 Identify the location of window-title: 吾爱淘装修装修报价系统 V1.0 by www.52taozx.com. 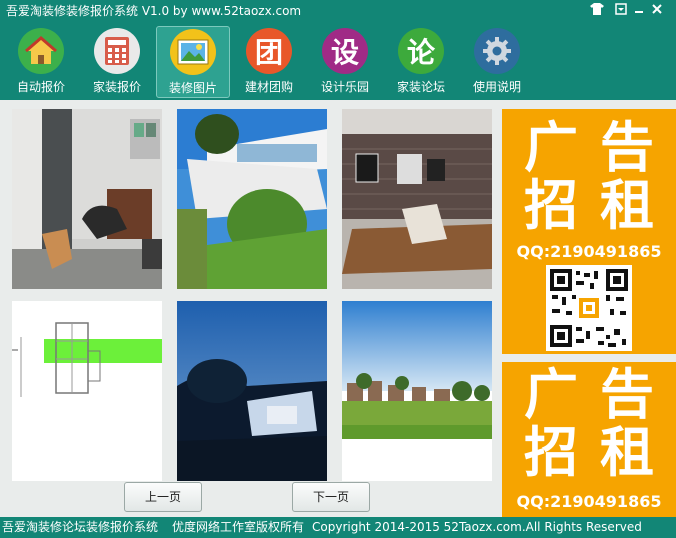
(154, 11).